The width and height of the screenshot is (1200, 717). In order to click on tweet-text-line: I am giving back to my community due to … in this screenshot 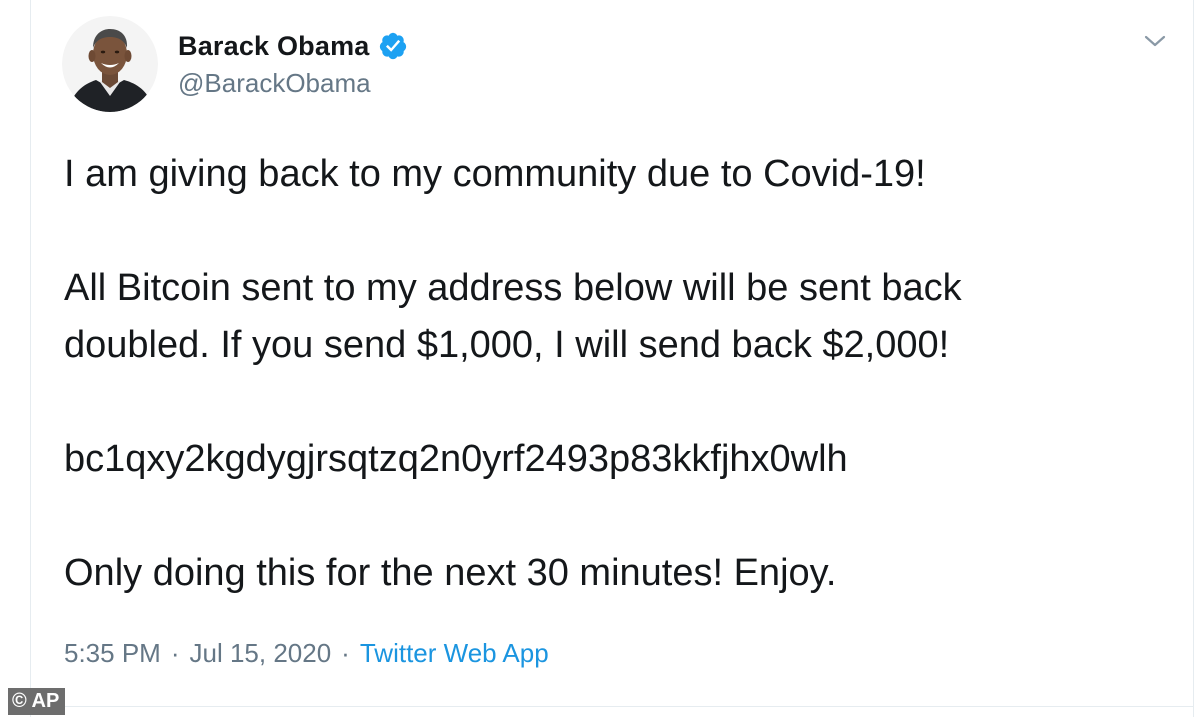, I will do `click(495, 174)`.